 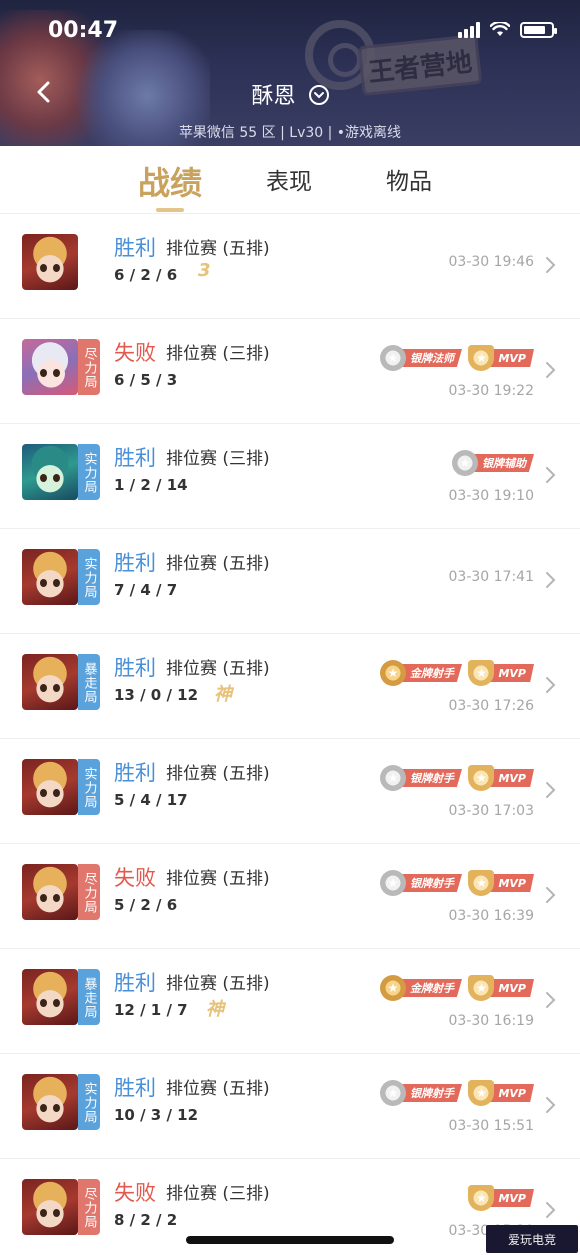 I want to click on tab-bar: 战绩 表现 物品, so click(x=290, y=180).